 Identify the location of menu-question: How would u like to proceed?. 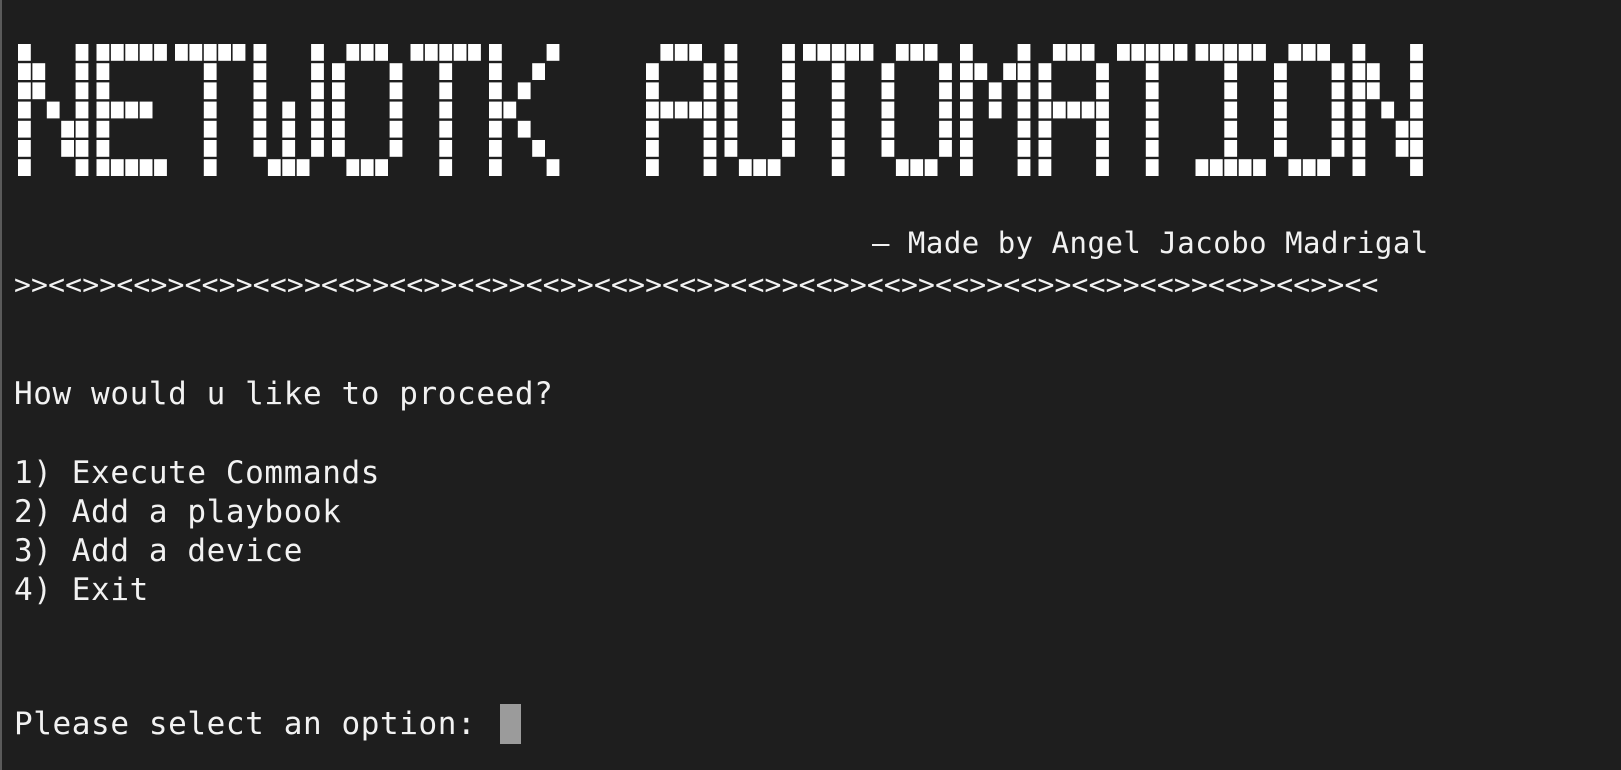
(284, 394).